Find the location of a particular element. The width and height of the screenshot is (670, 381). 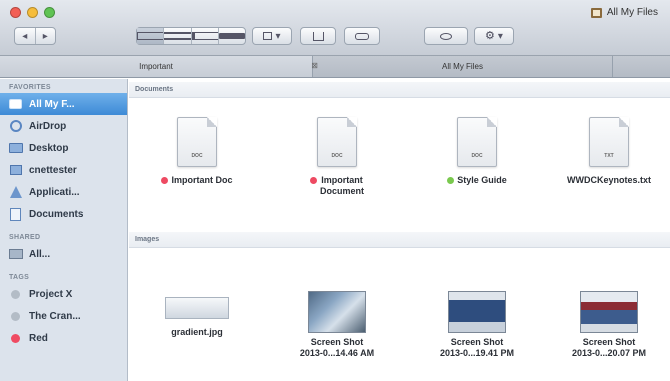

file-item-style-guide: DOC Style Guide is located at coordinates (477, 151).